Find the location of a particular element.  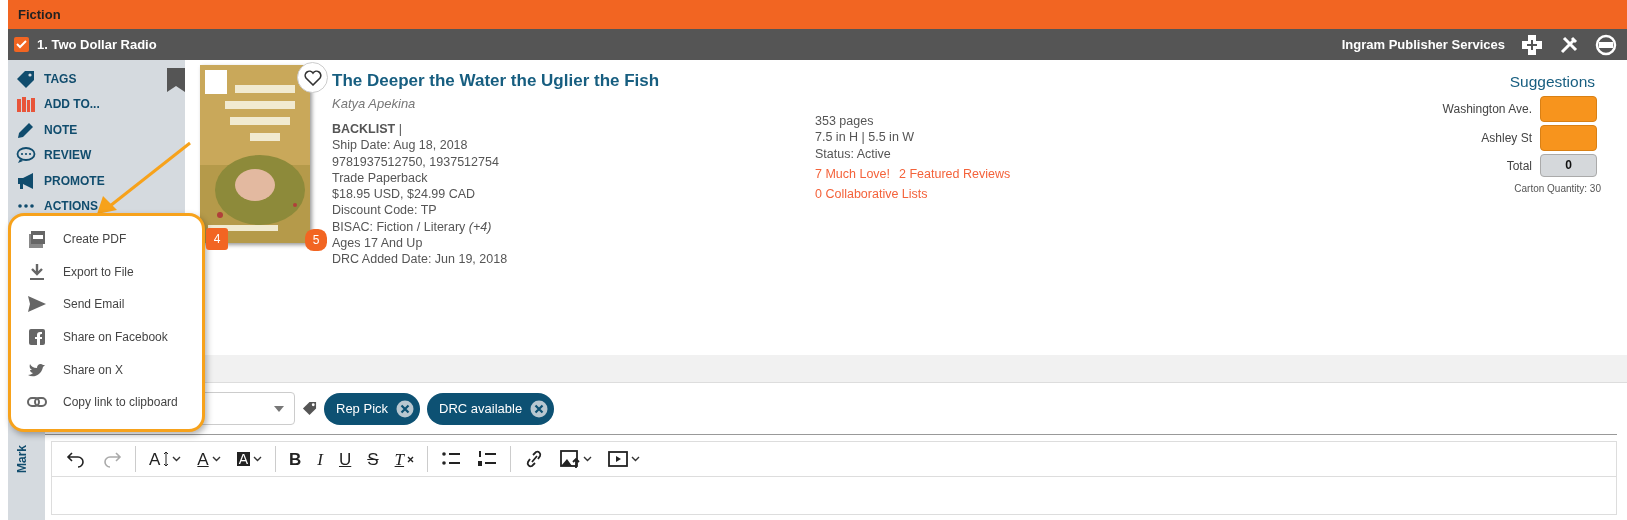

sidebar-item: PROMOTE is located at coordinates (60, 181).